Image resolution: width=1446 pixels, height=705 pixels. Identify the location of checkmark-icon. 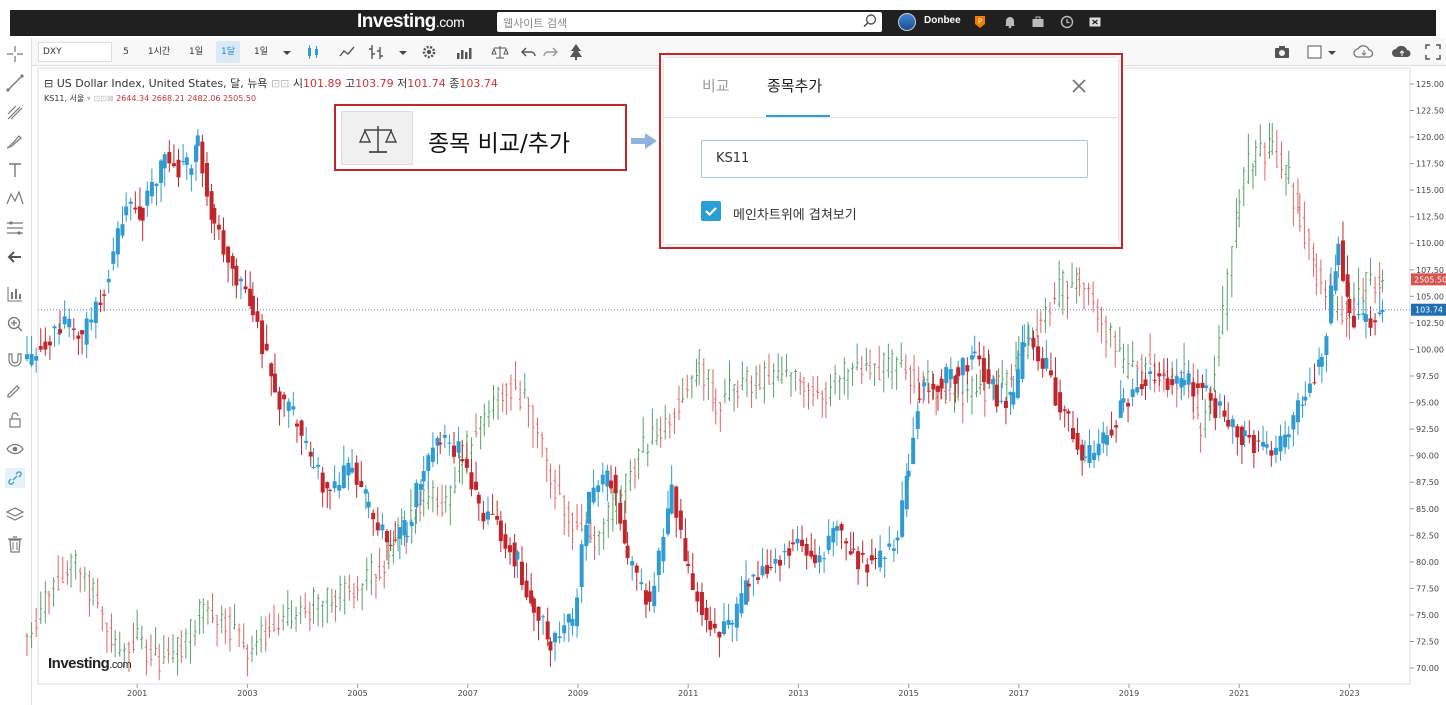
(711, 212).